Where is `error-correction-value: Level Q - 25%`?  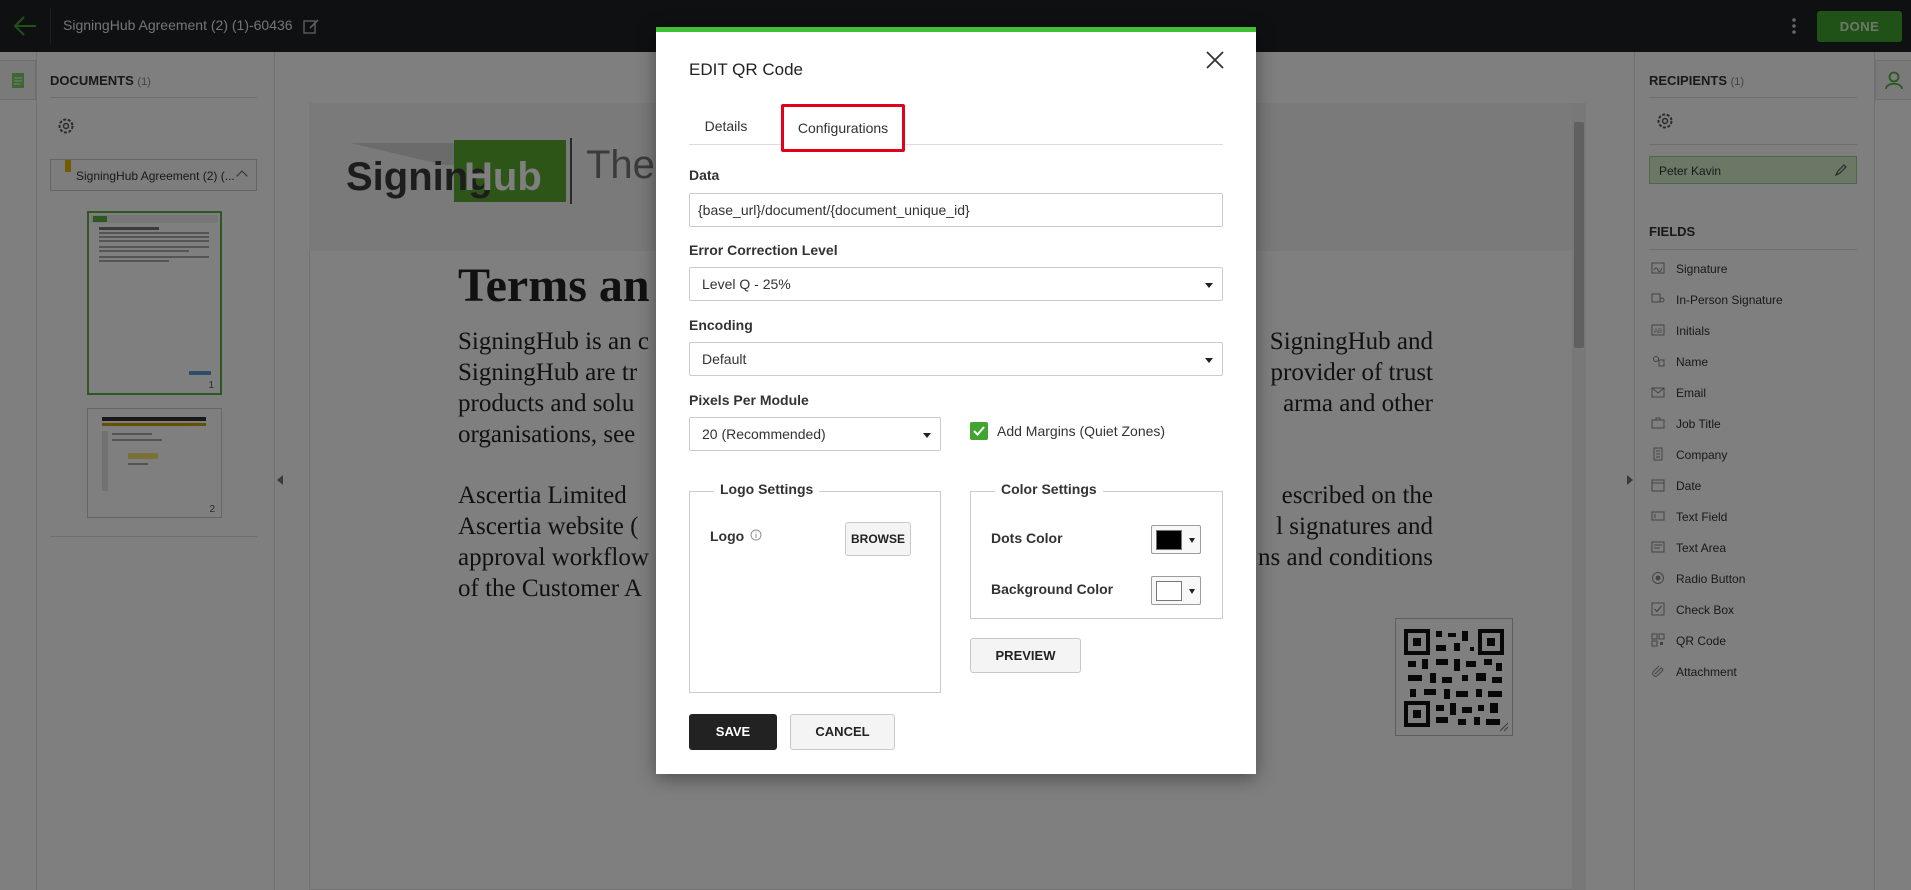 error-correction-value: Level Q - 25% is located at coordinates (746, 284).